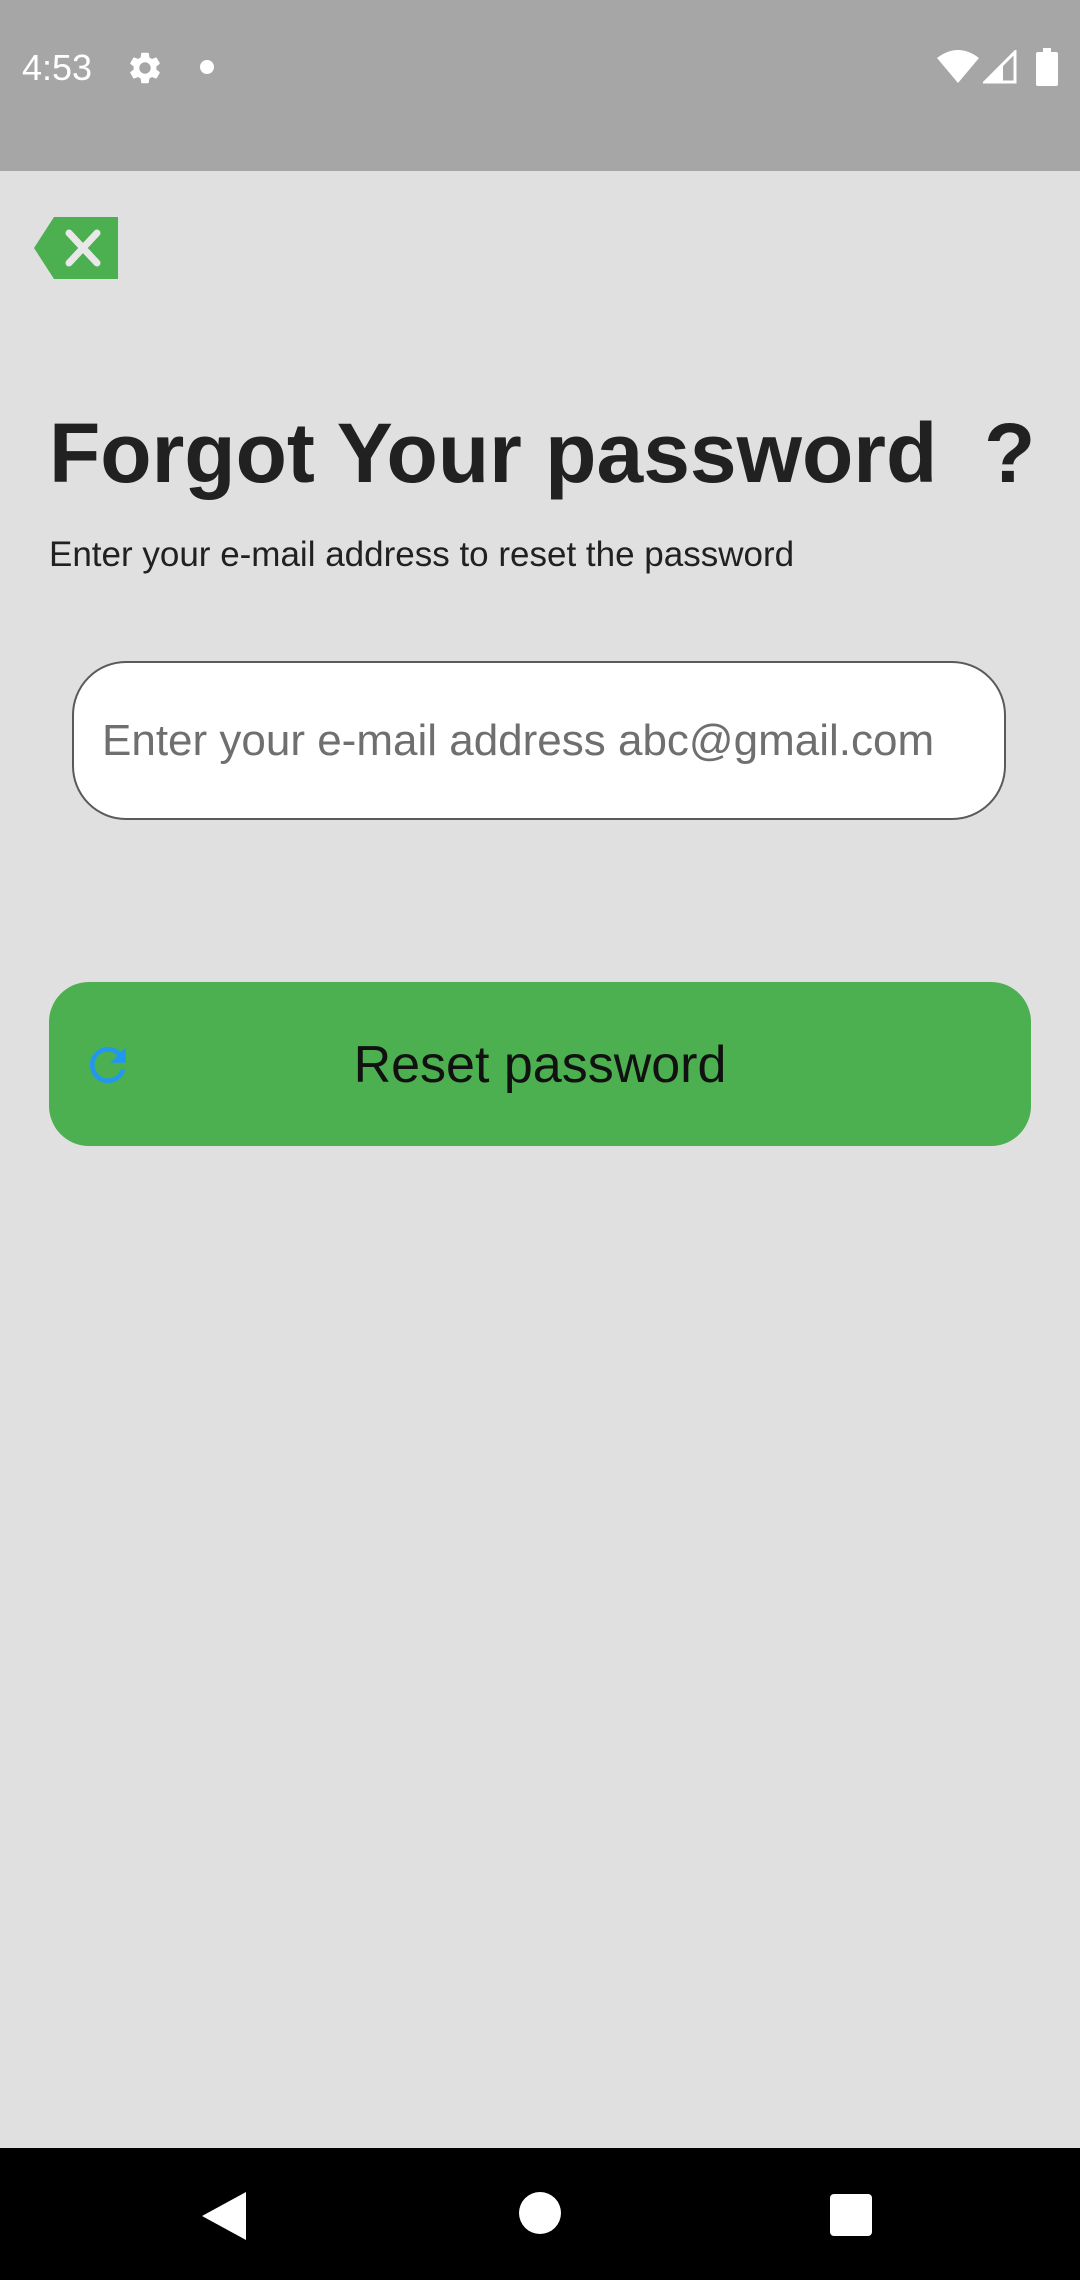 The width and height of the screenshot is (1080, 2280). I want to click on close-x-icon, so click(76, 248).